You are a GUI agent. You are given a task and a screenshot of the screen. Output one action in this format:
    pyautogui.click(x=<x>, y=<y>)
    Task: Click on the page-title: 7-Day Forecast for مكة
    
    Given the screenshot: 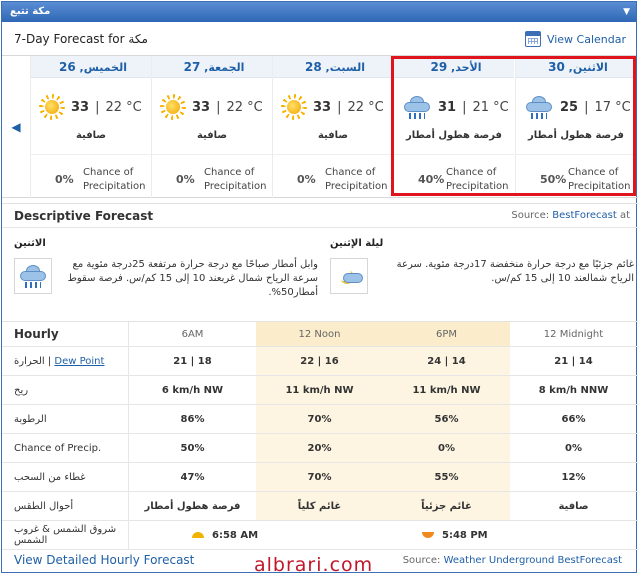 What is the action you would take?
    pyautogui.click(x=81, y=39)
    